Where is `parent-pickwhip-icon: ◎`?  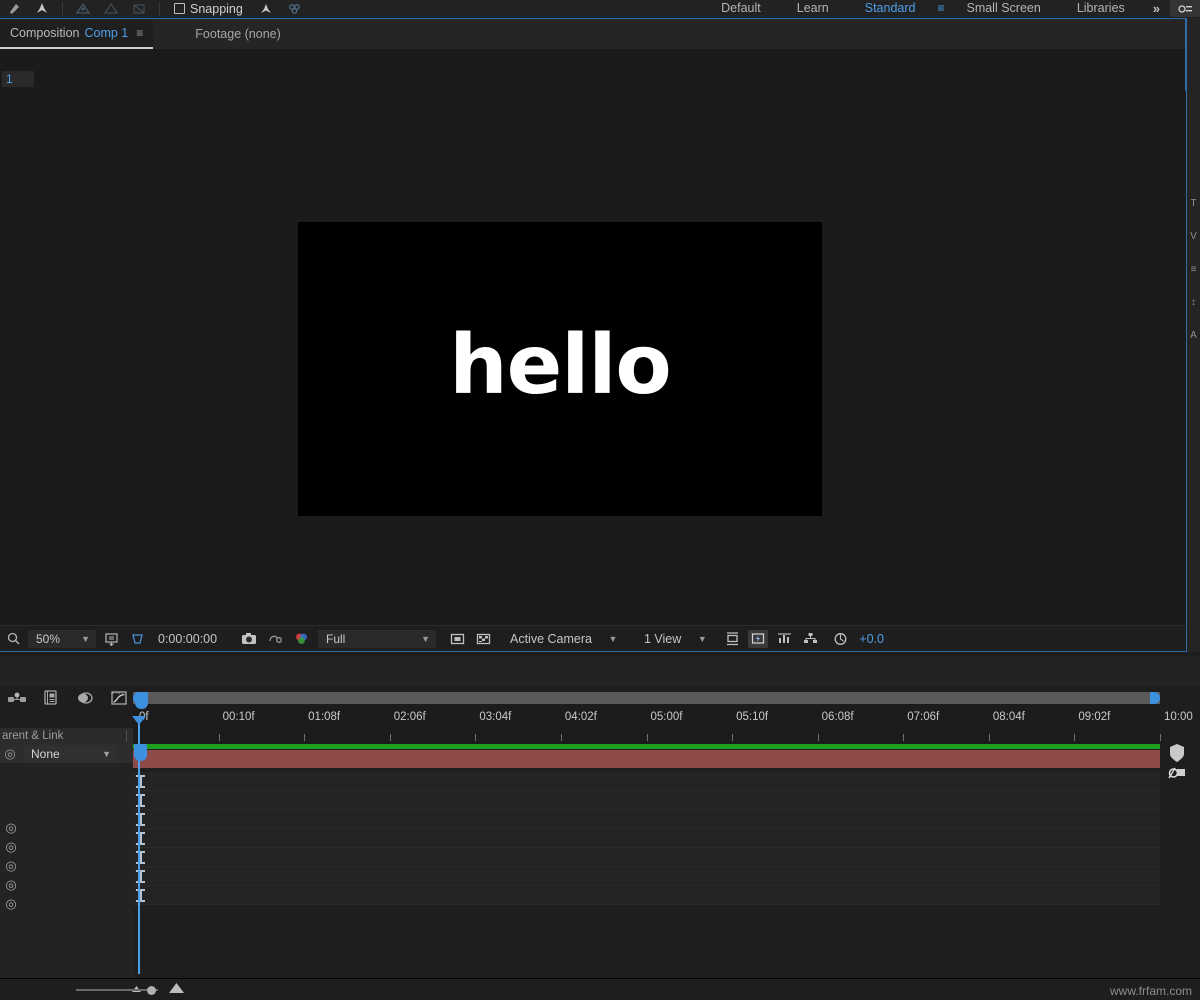
parent-pickwhip-icon: ◎ is located at coordinates (10, 754).